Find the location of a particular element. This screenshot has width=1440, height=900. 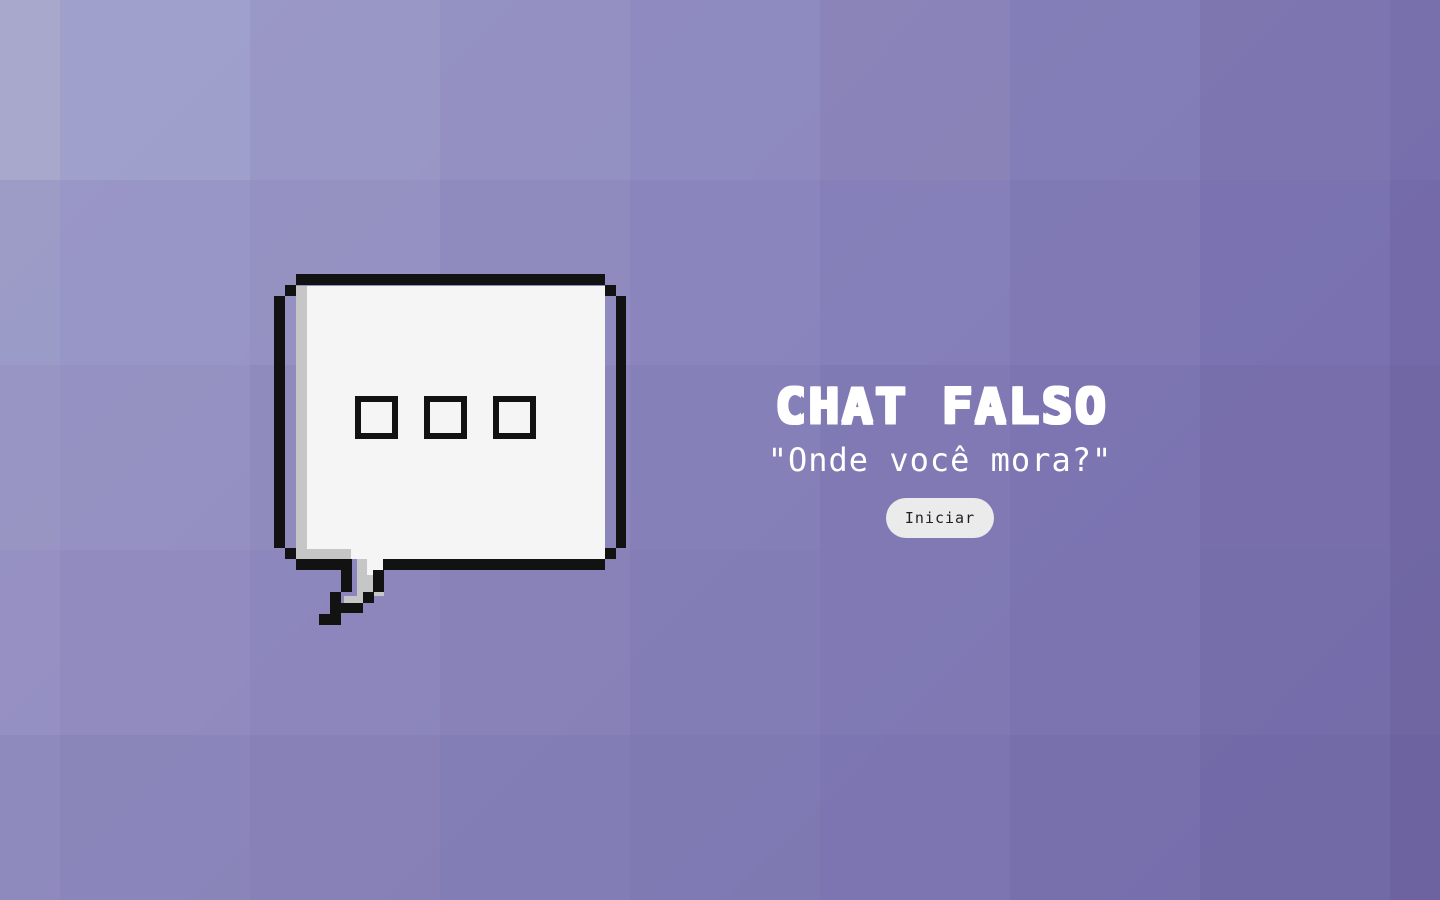

start-button: Iniciar is located at coordinates (940, 518).